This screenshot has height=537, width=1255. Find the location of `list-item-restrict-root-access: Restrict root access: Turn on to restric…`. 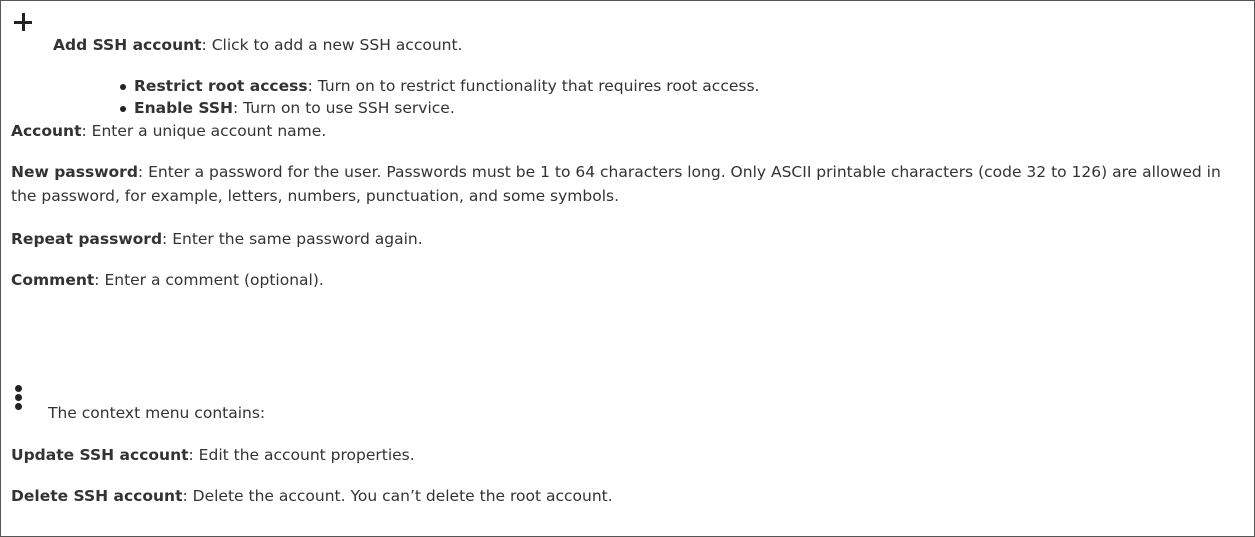

list-item-restrict-root-access: Restrict root access: Turn on to restric… is located at coordinates (447, 86).